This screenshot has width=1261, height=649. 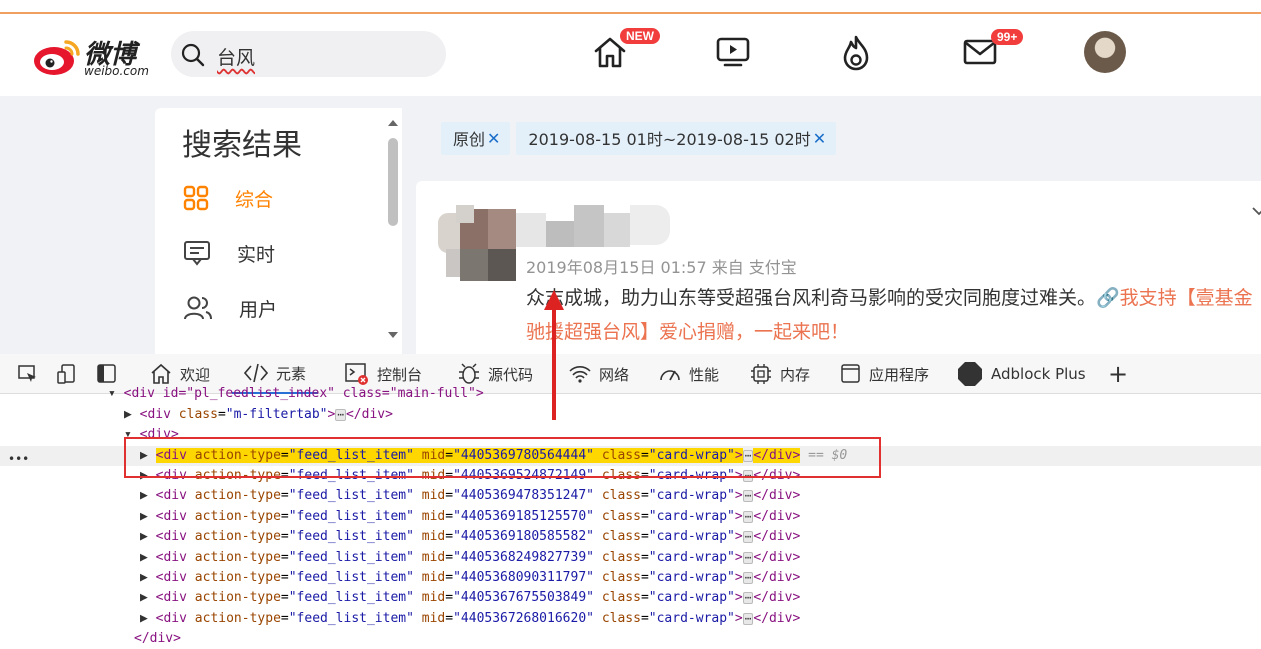 I want to click on logo-domain: weibo.com, so click(x=116, y=71).